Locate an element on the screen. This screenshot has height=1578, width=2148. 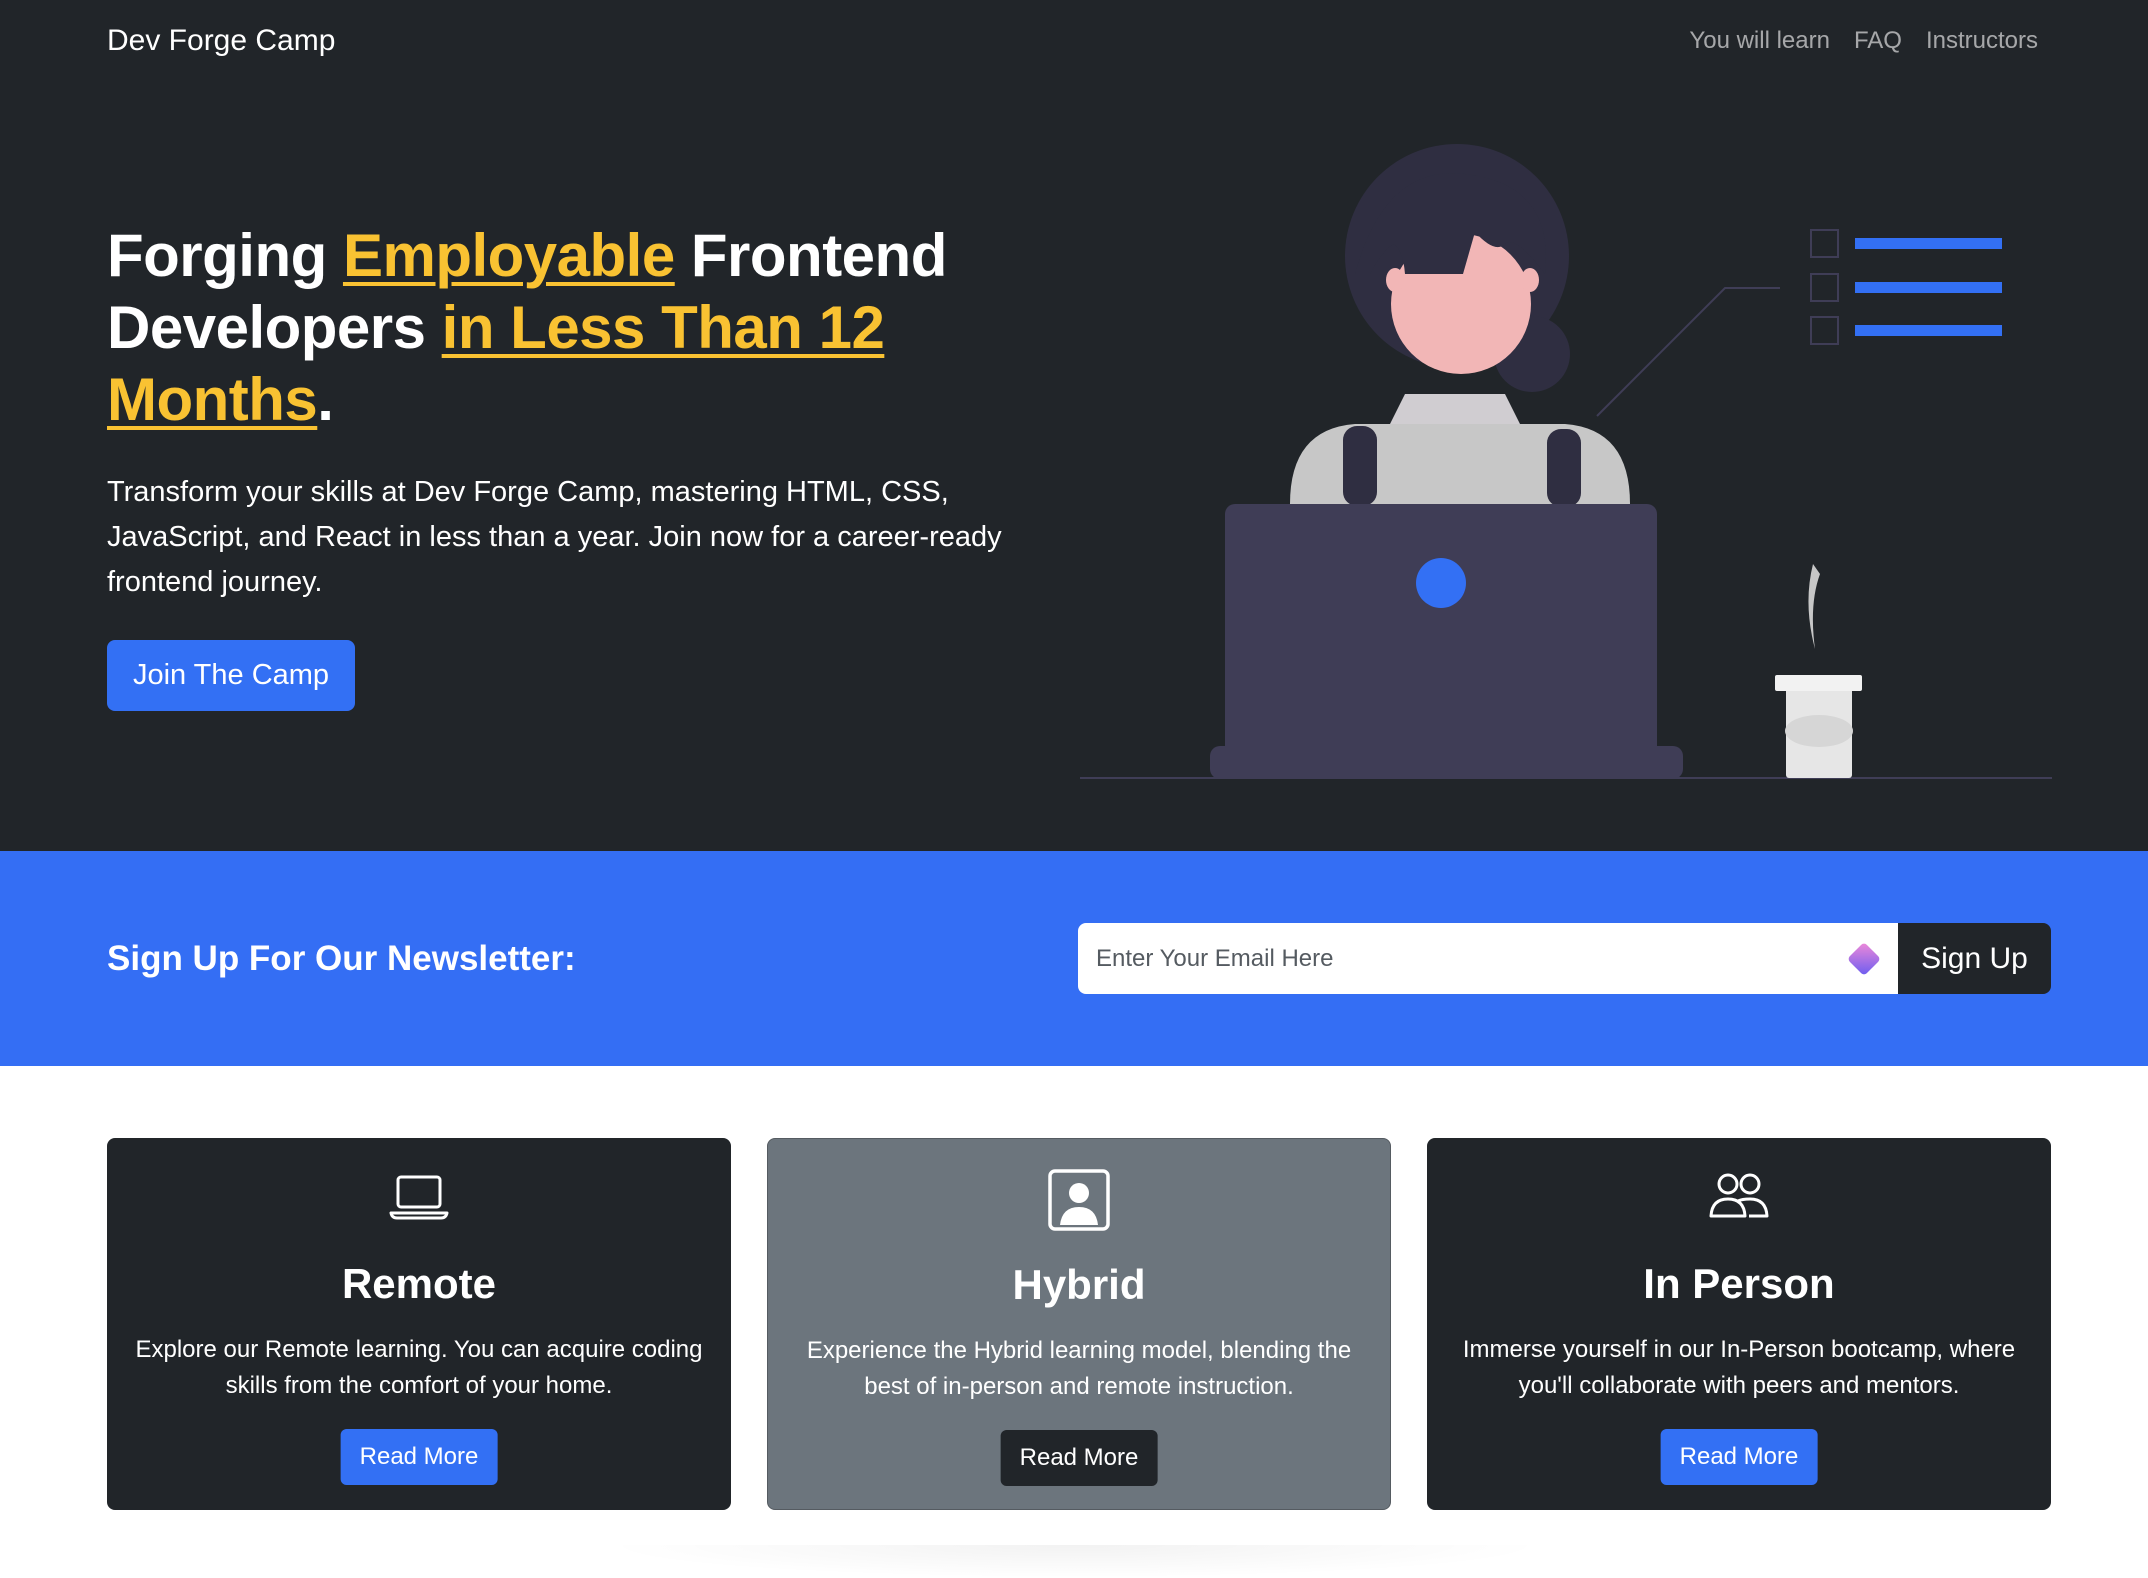
hero-title-part3: . is located at coordinates (325, 399).